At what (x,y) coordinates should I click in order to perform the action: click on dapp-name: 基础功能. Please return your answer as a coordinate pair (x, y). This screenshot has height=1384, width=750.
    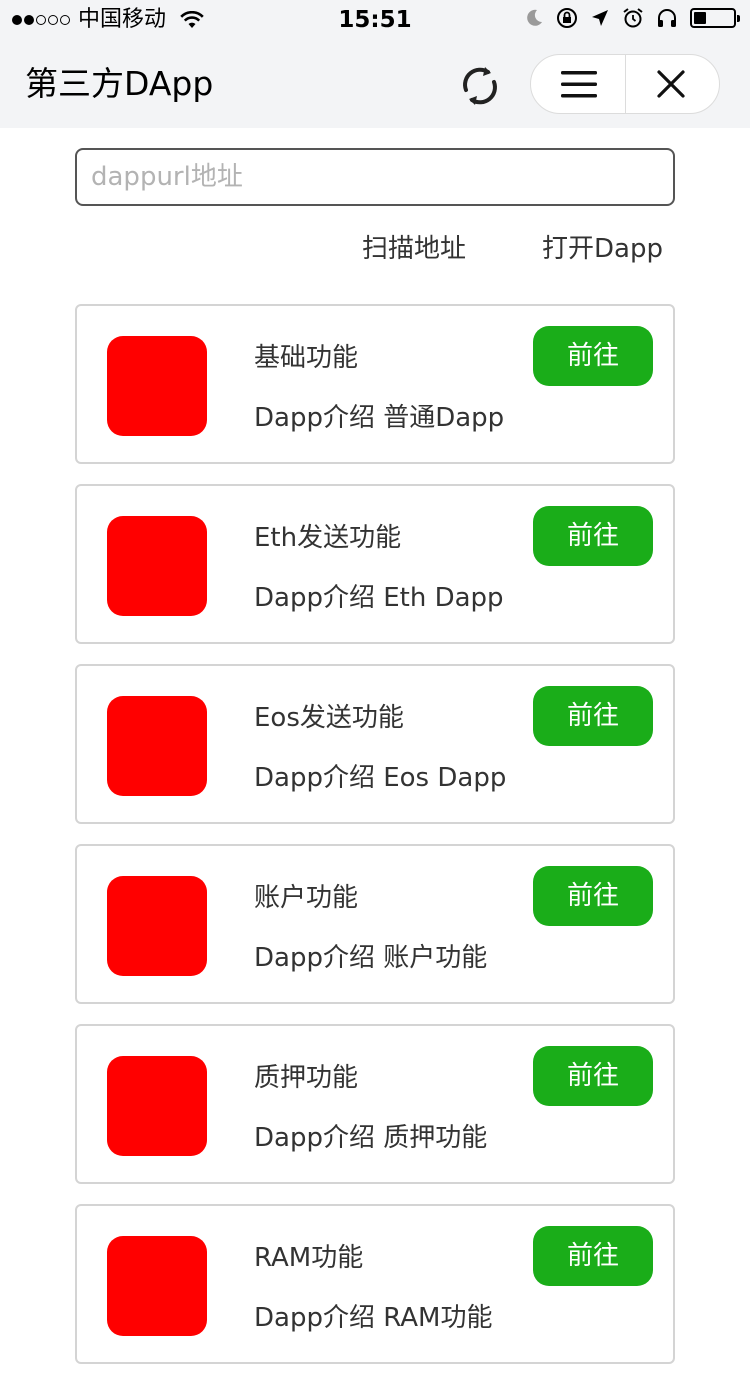
    Looking at the image, I should click on (306, 358).